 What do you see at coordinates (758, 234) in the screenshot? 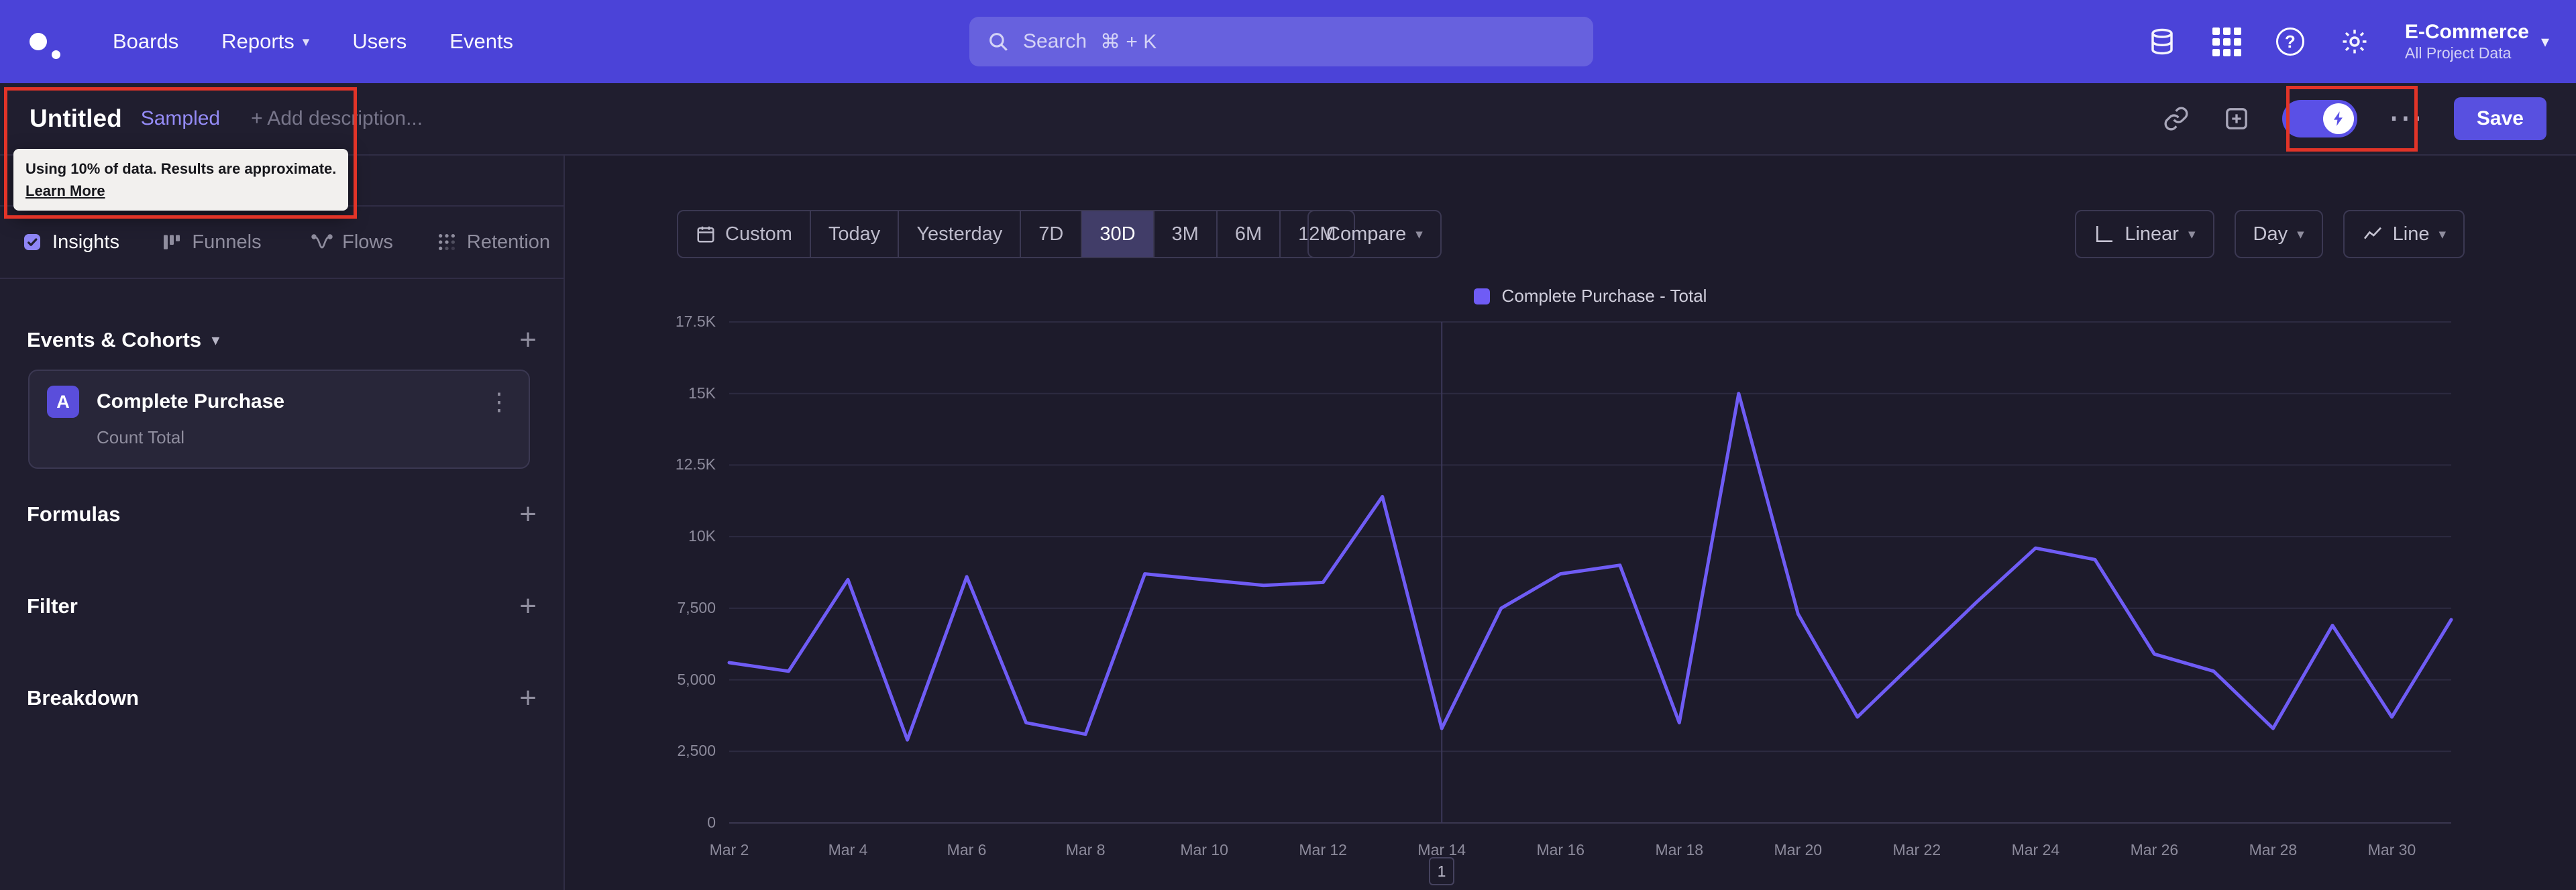
I see `date-range-label: Custom` at bounding box center [758, 234].